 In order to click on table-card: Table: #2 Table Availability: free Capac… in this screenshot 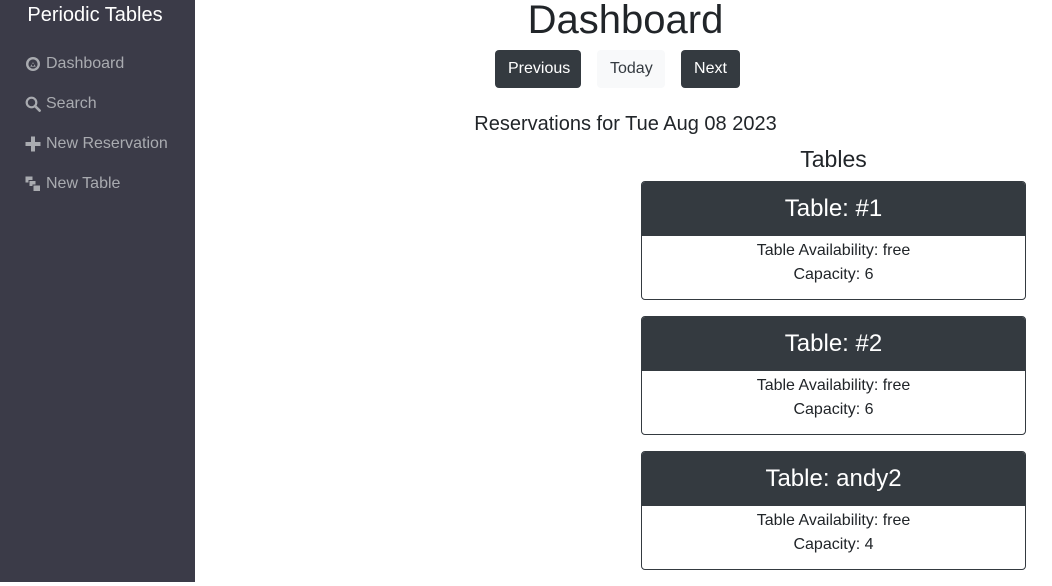, I will do `click(833, 375)`.